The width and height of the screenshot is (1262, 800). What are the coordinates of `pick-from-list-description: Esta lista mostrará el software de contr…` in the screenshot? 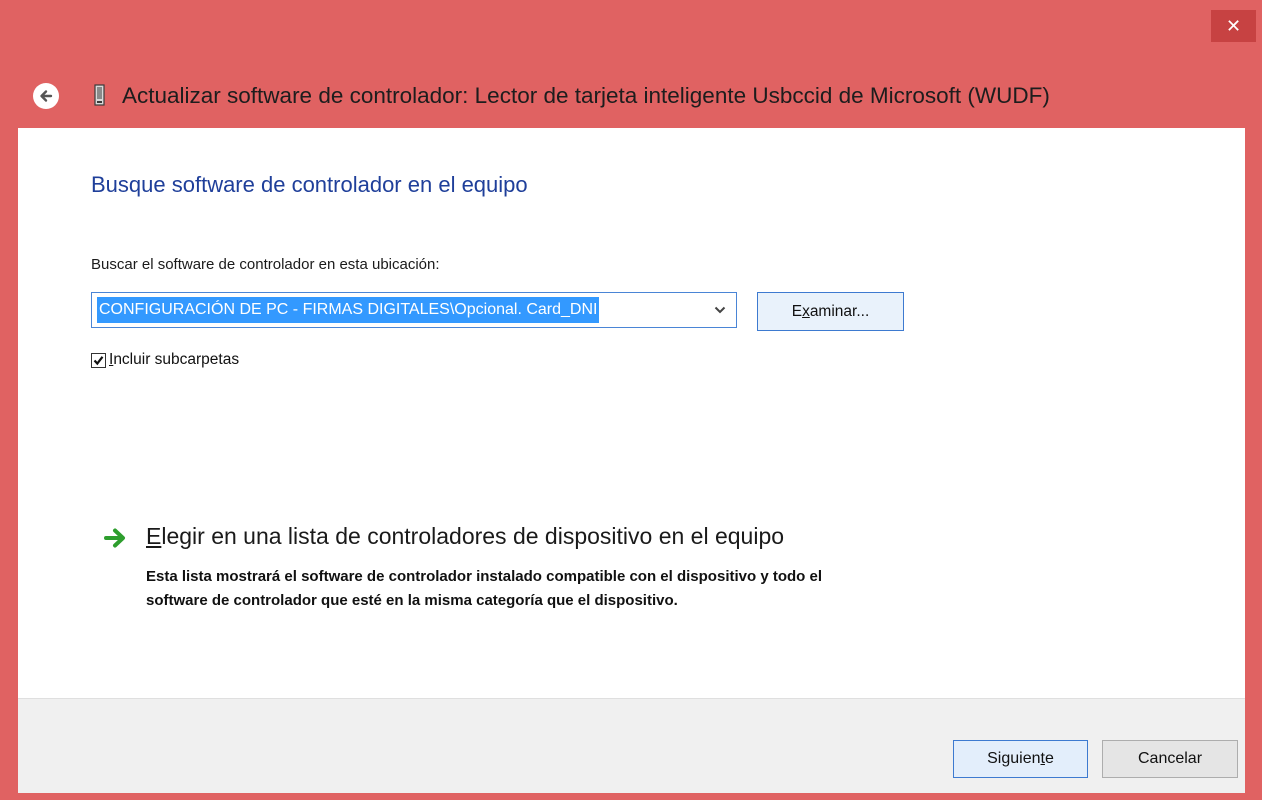 It's located at (484, 588).